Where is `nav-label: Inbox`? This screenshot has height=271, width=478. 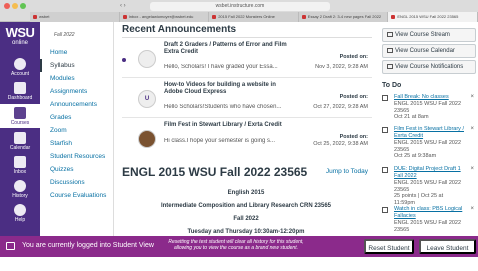 nav-label: Inbox is located at coordinates (20, 172).